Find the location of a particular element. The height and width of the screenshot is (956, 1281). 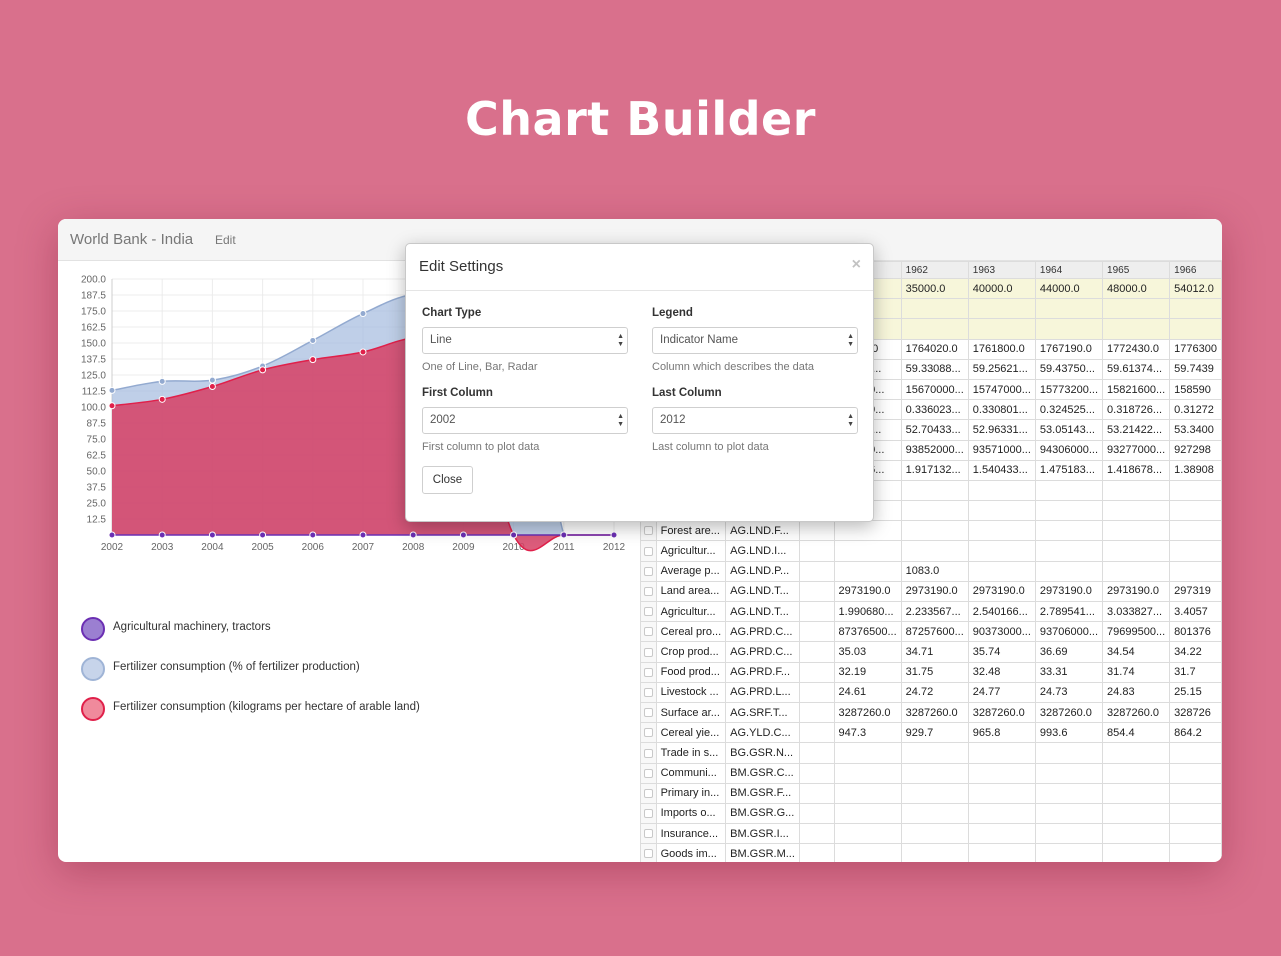

column-header: 1965 is located at coordinates (1136, 270).